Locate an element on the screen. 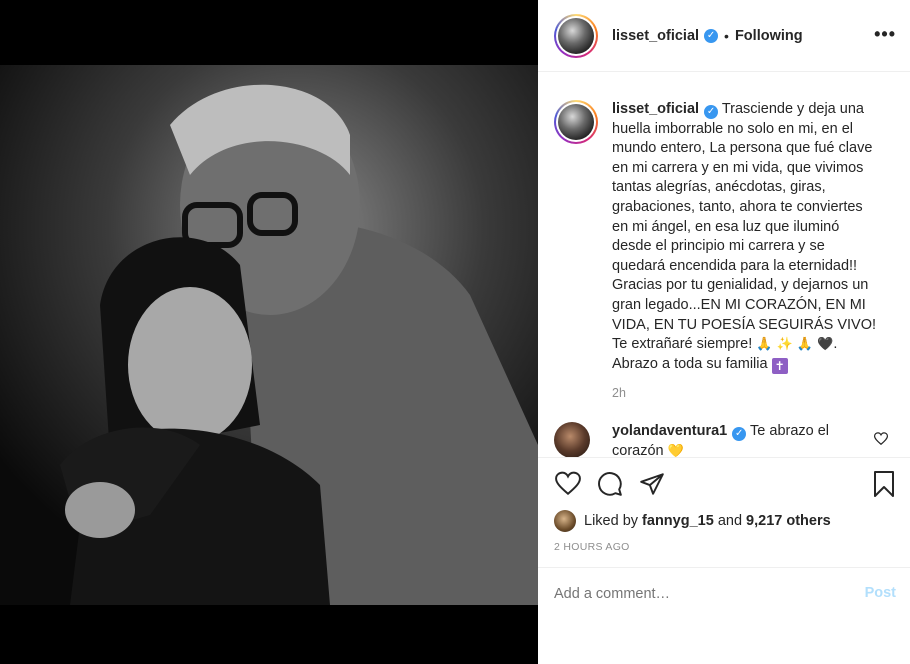  caption-time: 2h is located at coordinates (753, 393).